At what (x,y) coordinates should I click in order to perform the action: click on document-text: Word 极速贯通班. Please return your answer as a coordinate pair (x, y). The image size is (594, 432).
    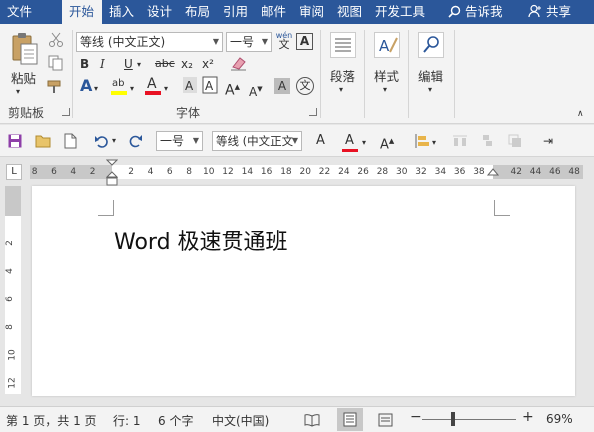
    Looking at the image, I should click on (201, 240).